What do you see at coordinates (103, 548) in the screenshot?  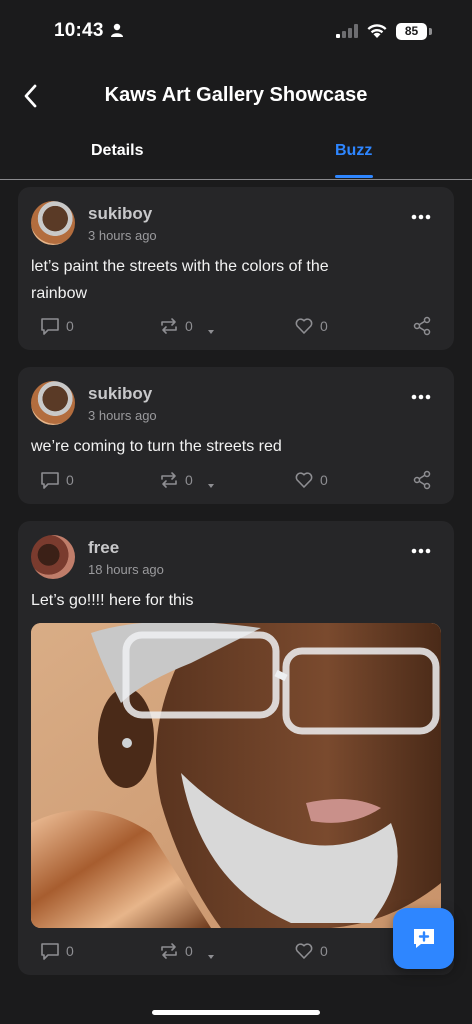 I see `post-username: free` at bounding box center [103, 548].